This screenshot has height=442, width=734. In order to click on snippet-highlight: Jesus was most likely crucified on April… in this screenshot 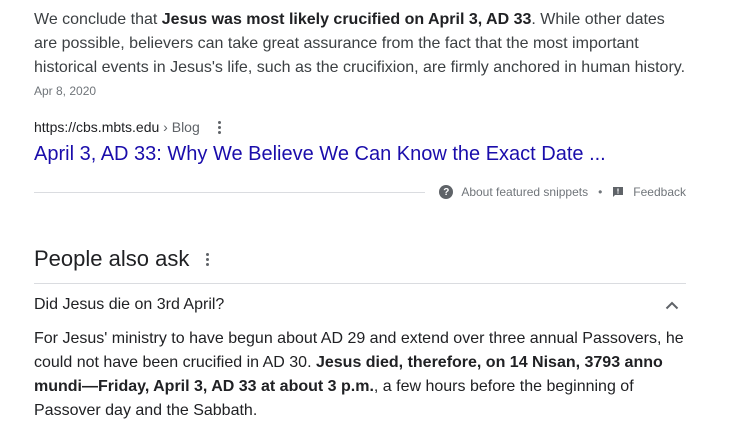, I will do `click(346, 19)`.